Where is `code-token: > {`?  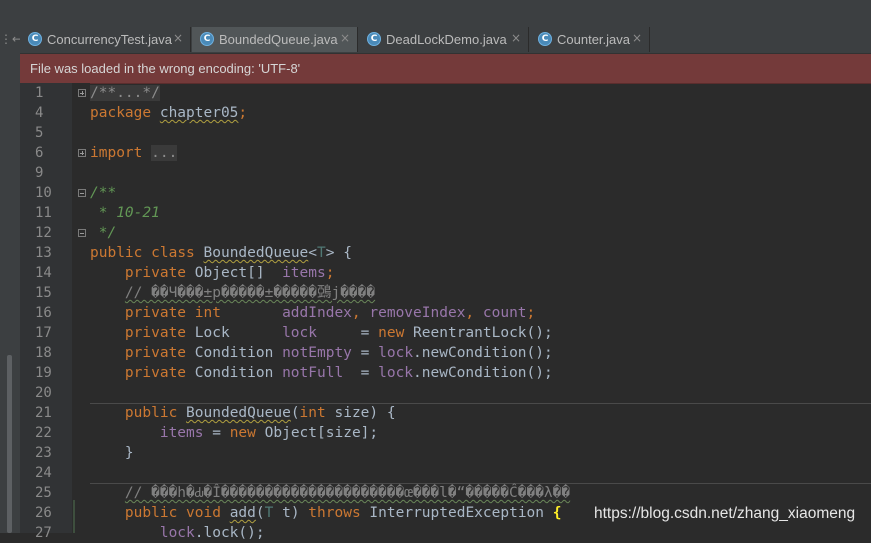
code-token: > { is located at coordinates (338, 253).